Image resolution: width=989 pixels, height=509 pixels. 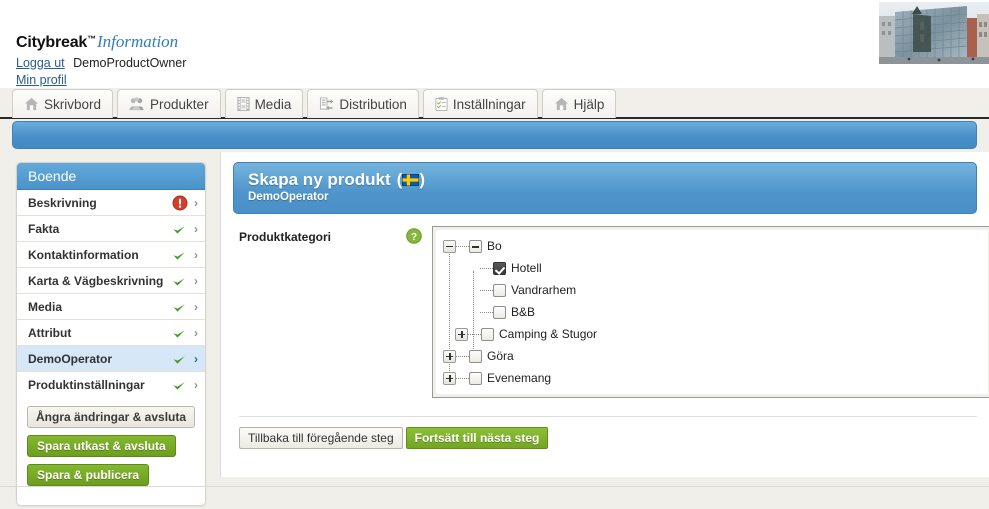 What do you see at coordinates (561, 104) in the screenshot?
I see `home-icon` at bounding box center [561, 104].